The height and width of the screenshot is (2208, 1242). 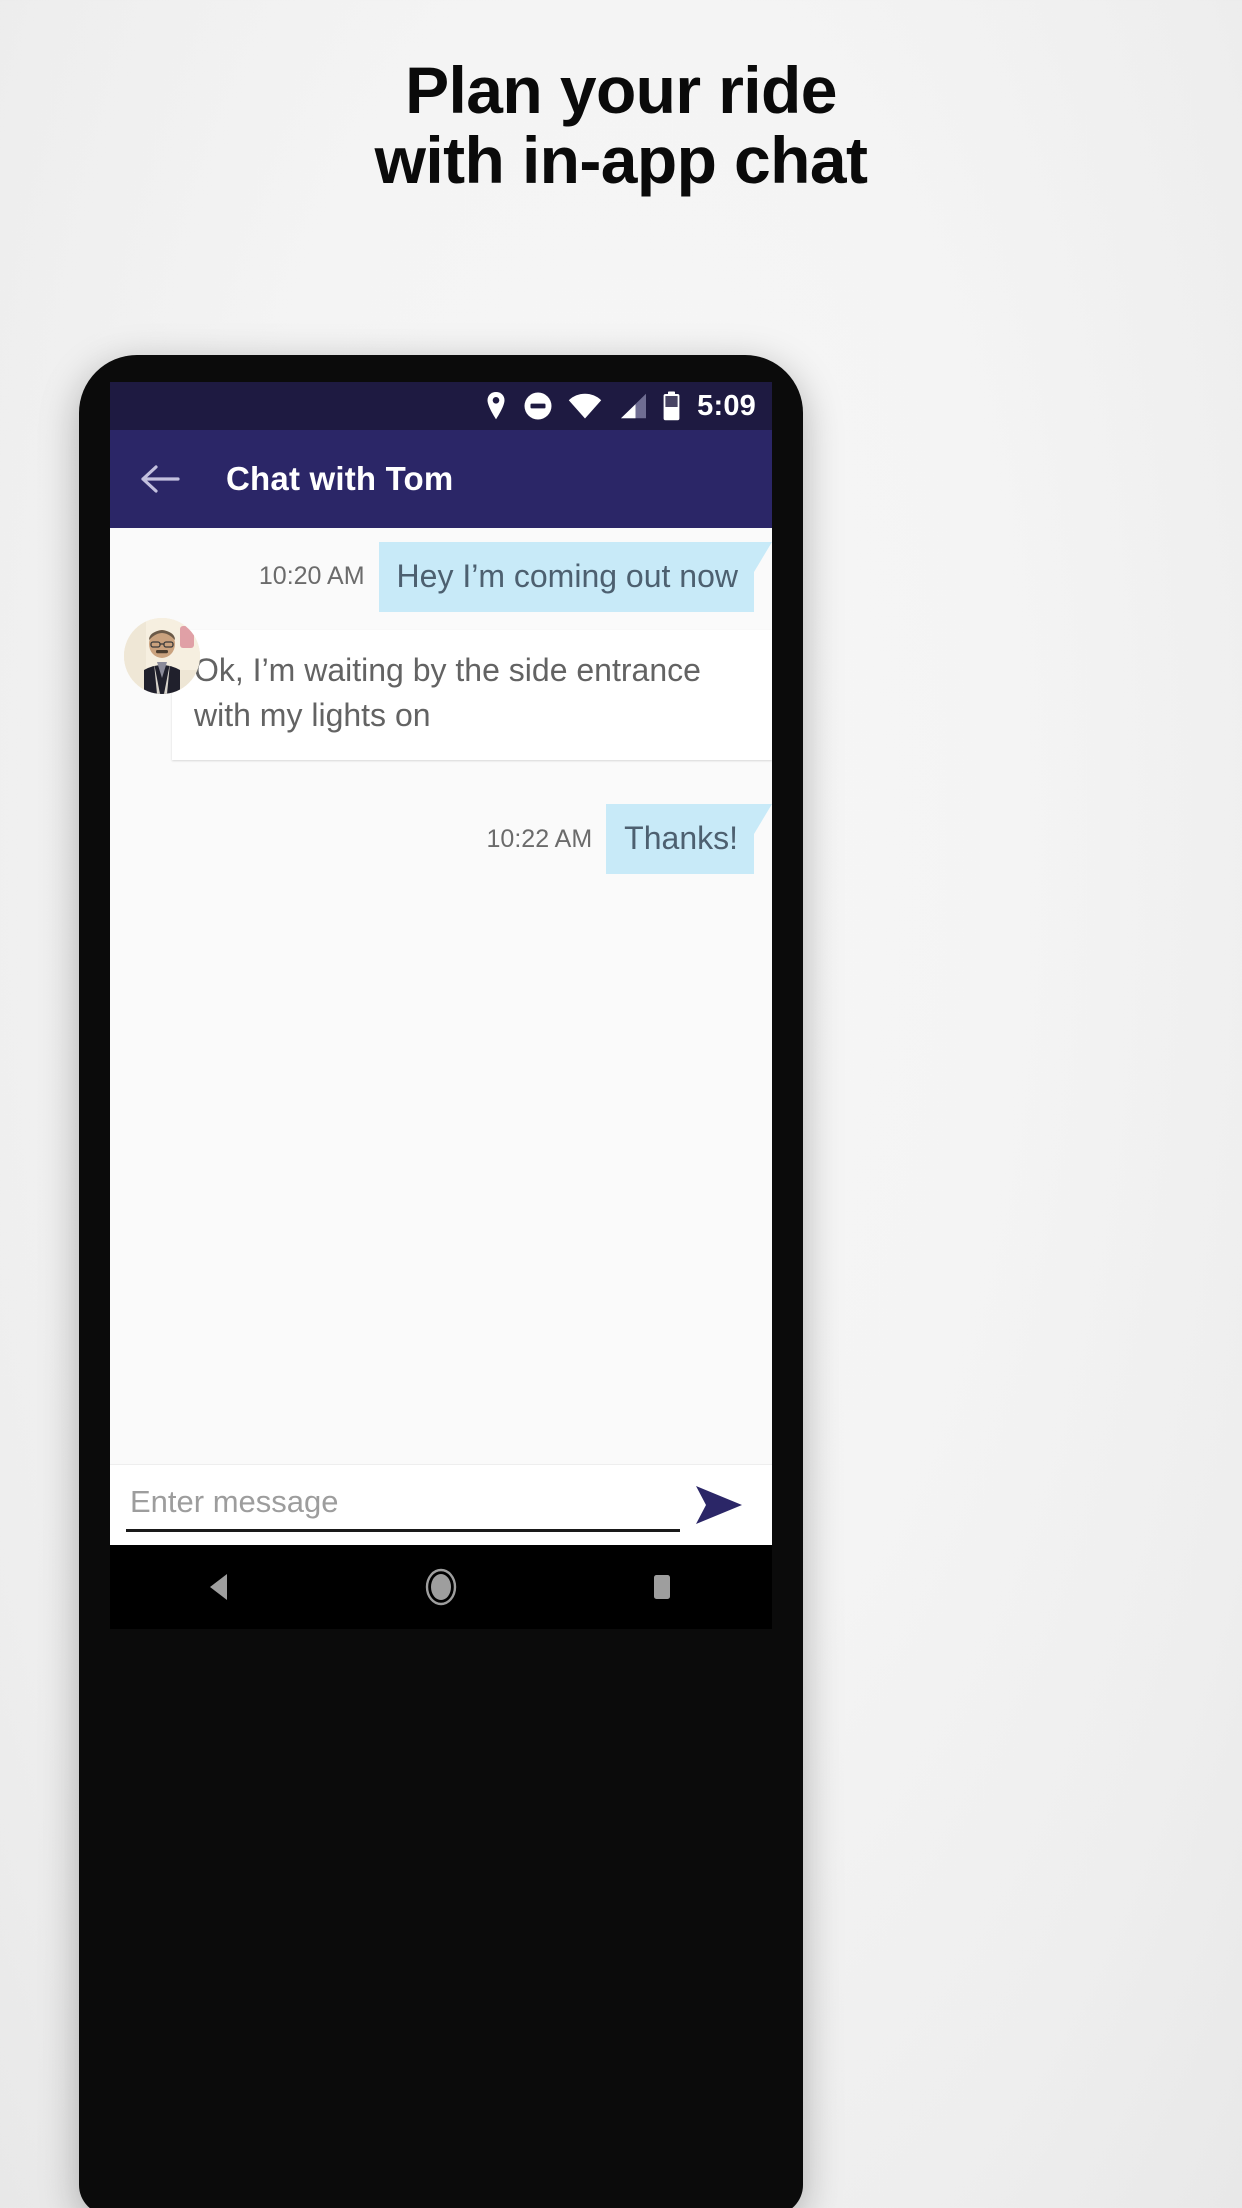 I want to click on promo-headline-line-2: with in-app chat, so click(x=621, y=159).